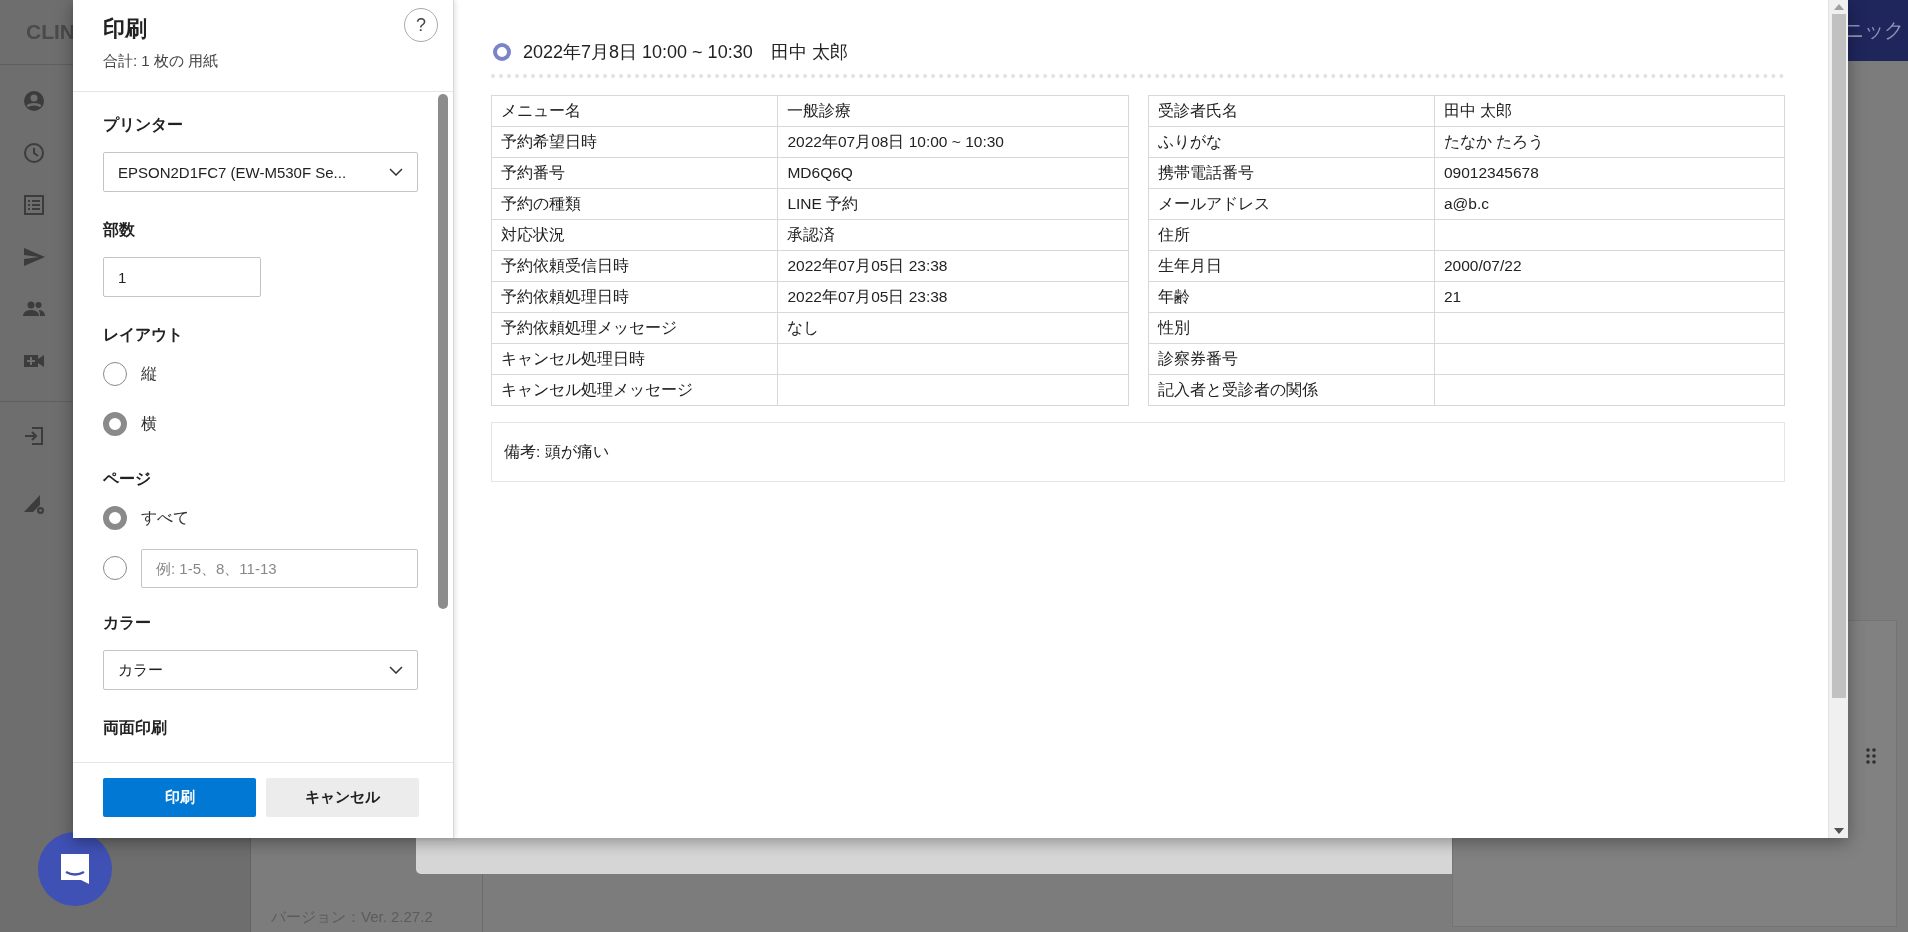 The width and height of the screenshot is (1908, 932). Describe the element at coordinates (952, 173) in the screenshot. I see `field-value-cell: MD6Q6Q` at that location.